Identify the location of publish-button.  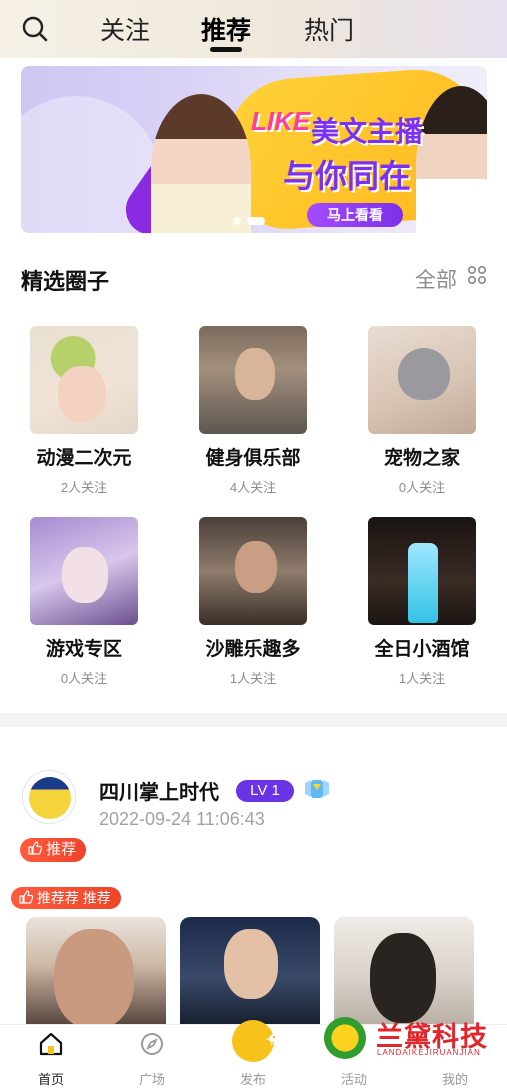
(255, 1041).